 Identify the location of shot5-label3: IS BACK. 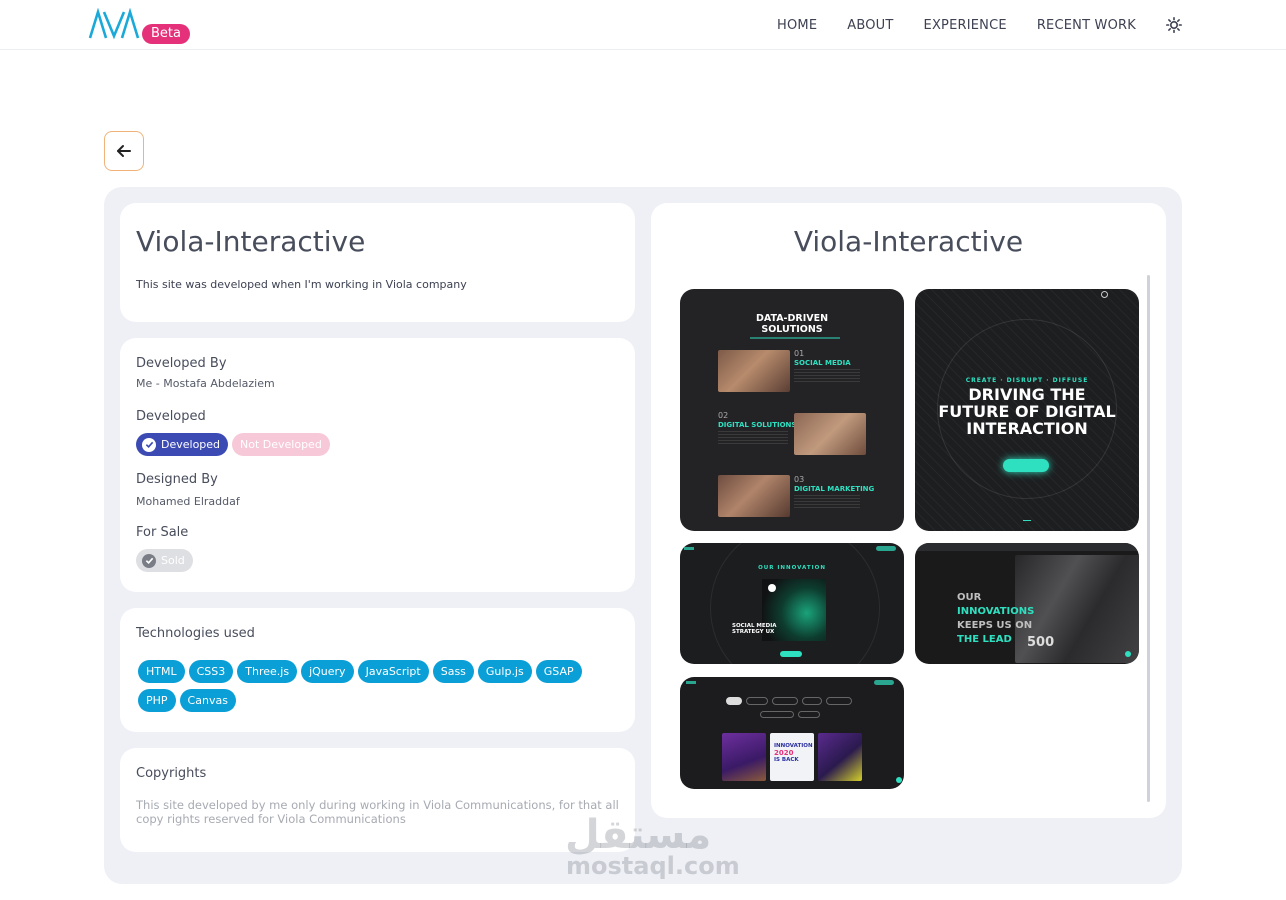
(786, 760).